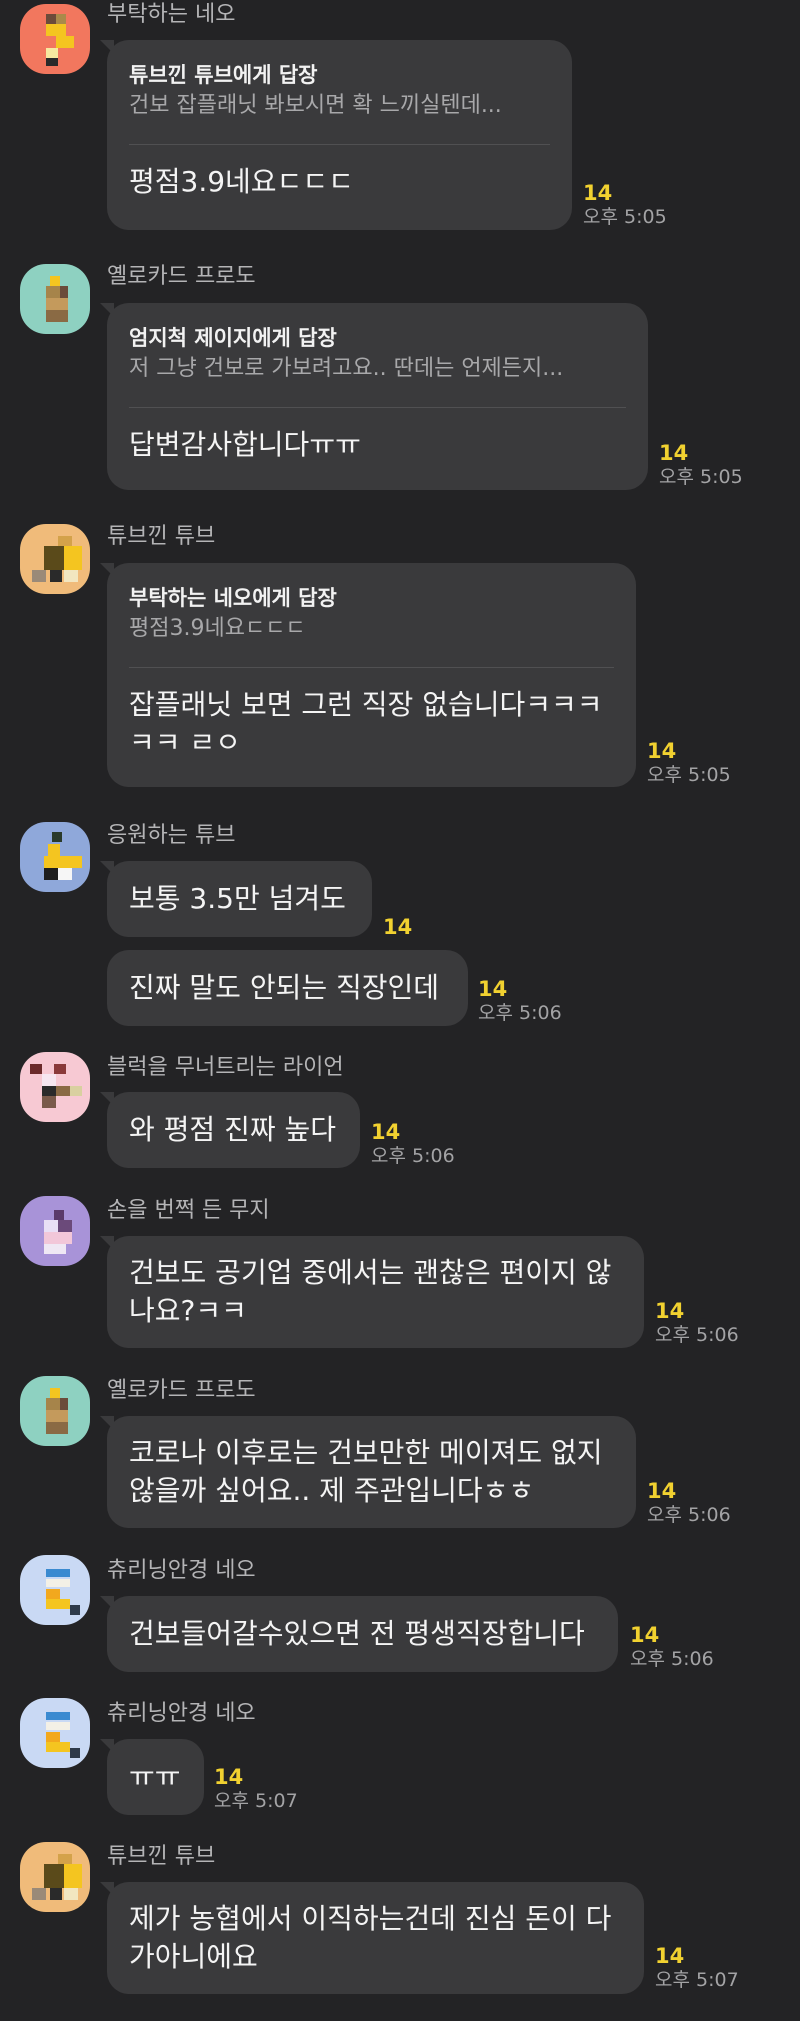 Image resolution: width=800 pixels, height=2021 pixels. Describe the element at coordinates (284, 987) in the screenshot. I see `message-text: 진짜 말도 안되는 직장인데` at that location.